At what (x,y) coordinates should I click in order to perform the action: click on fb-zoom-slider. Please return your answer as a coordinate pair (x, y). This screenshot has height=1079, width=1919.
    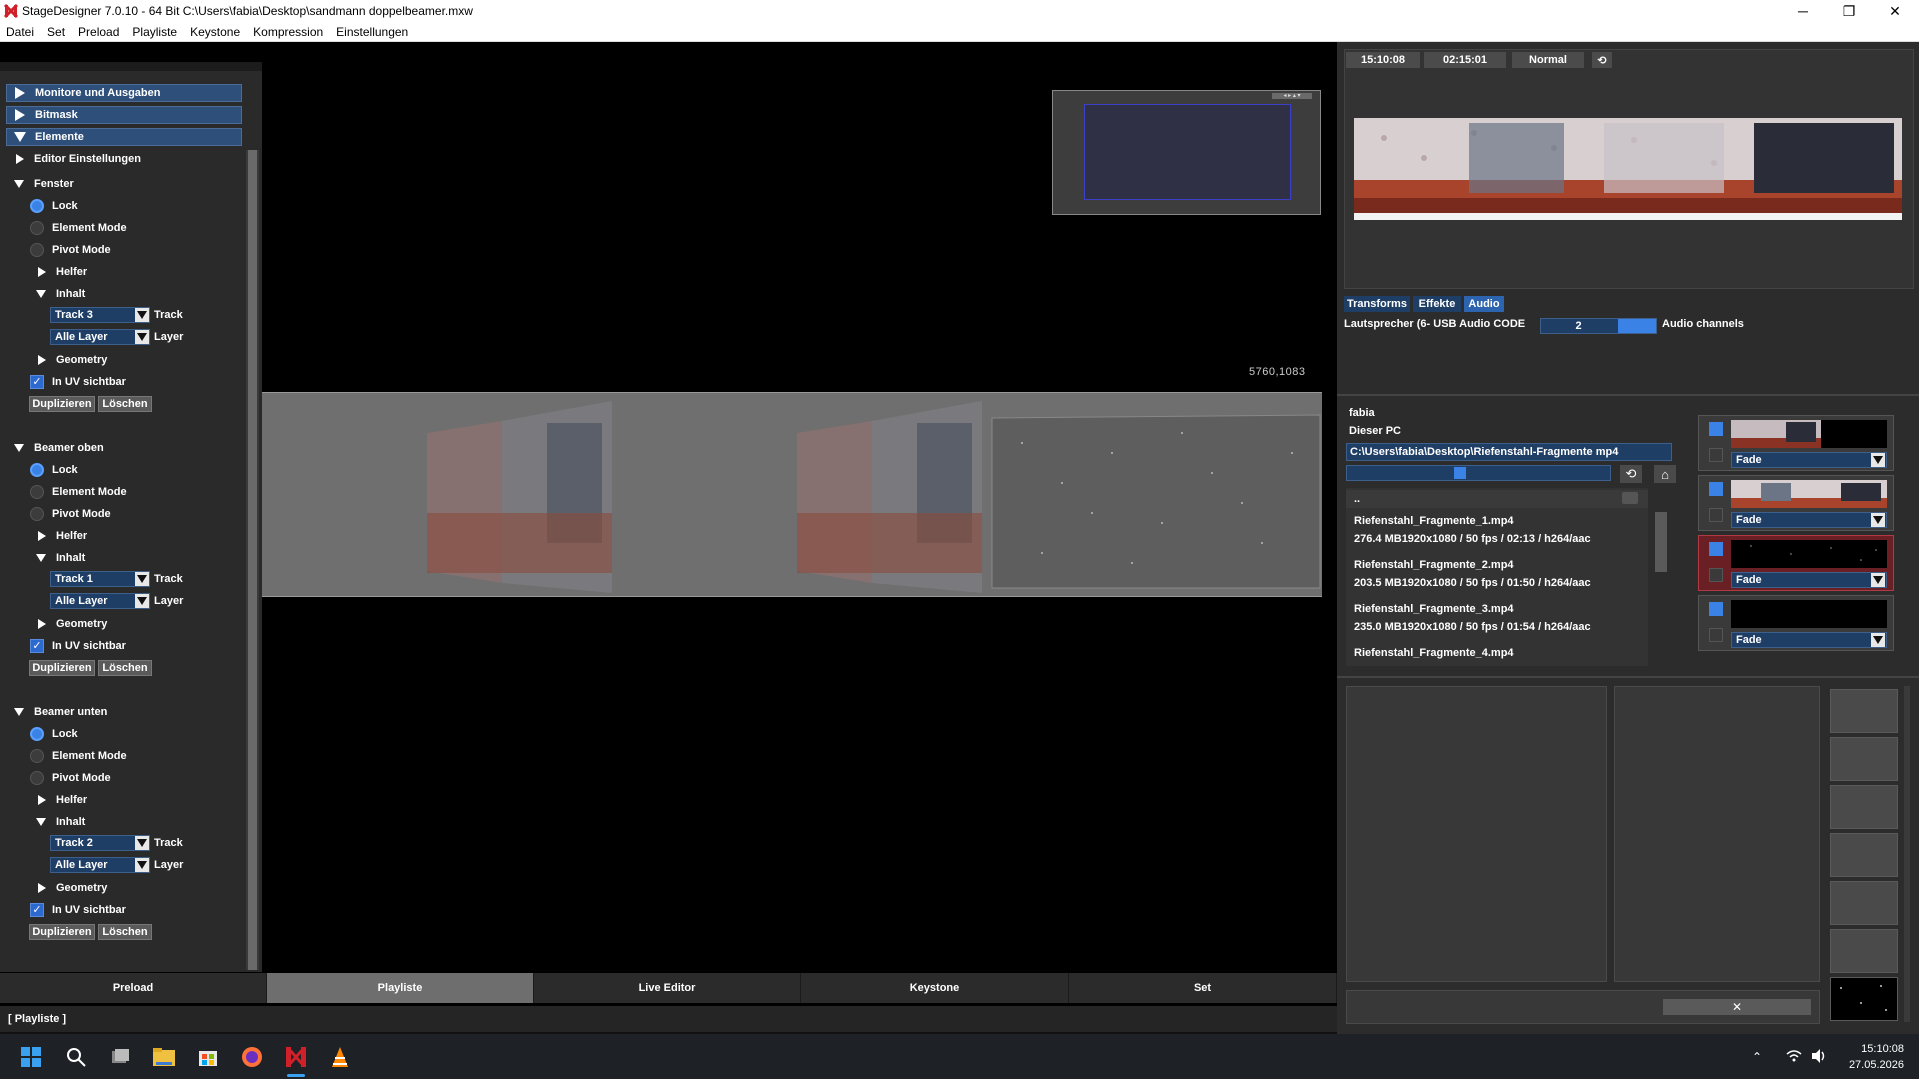
    Looking at the image, I should click on (1478, 473).